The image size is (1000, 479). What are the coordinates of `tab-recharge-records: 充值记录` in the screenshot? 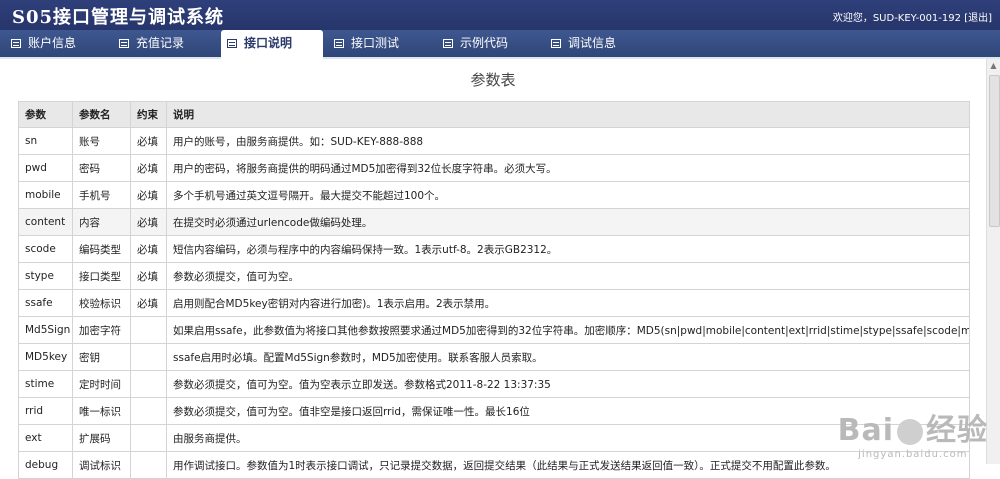 It's located at (151, 43).